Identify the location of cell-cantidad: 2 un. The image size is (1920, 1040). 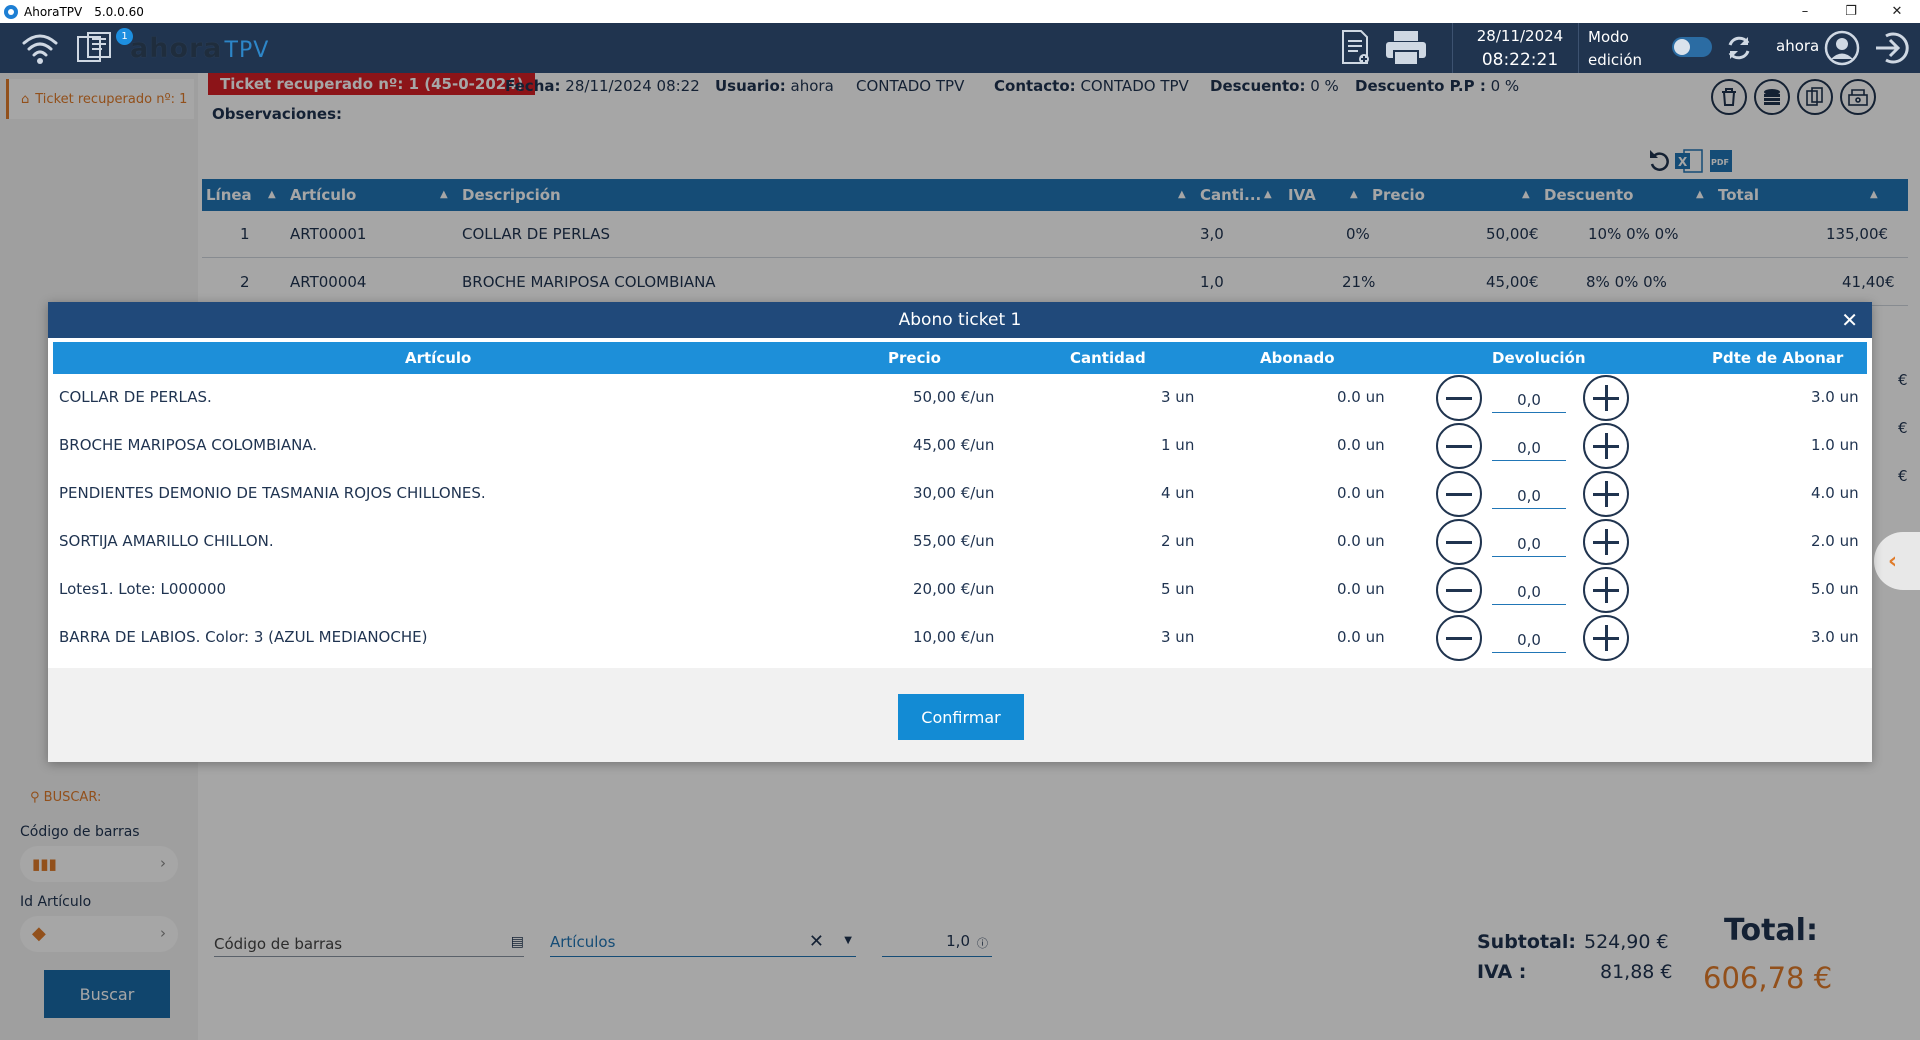
(1178, 541).